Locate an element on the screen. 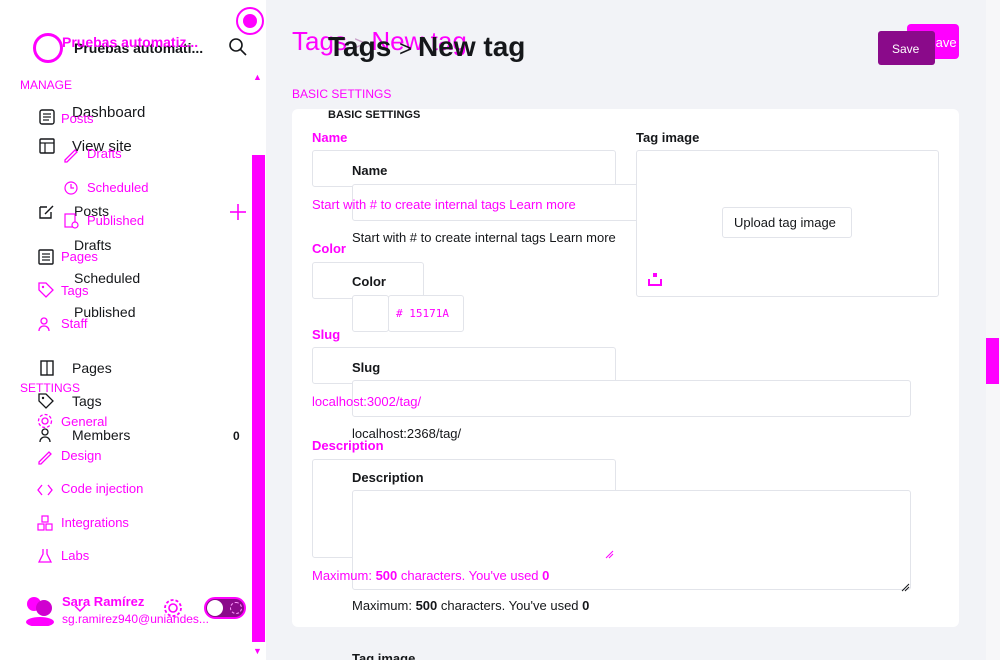 This screenshot has width=1000, height=660. breadcrumb-parent: Tags is located at coordinates (359, 46).